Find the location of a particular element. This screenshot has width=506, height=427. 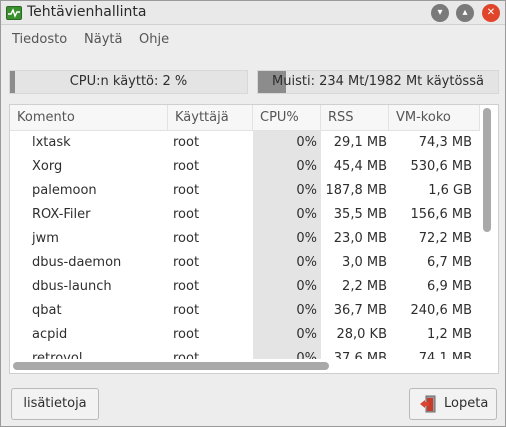

column-header-vm-size: VM-koko is located at coordinates (434, 118).